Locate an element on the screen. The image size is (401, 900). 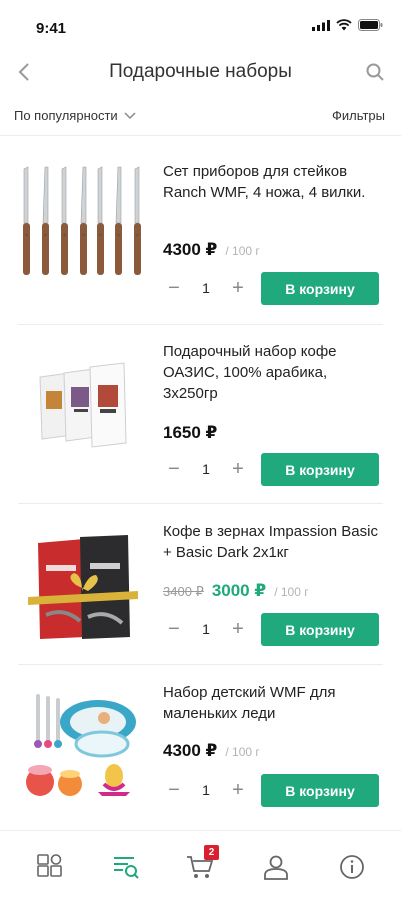
coffee-bean-bags is located at coordinates (83, 587).